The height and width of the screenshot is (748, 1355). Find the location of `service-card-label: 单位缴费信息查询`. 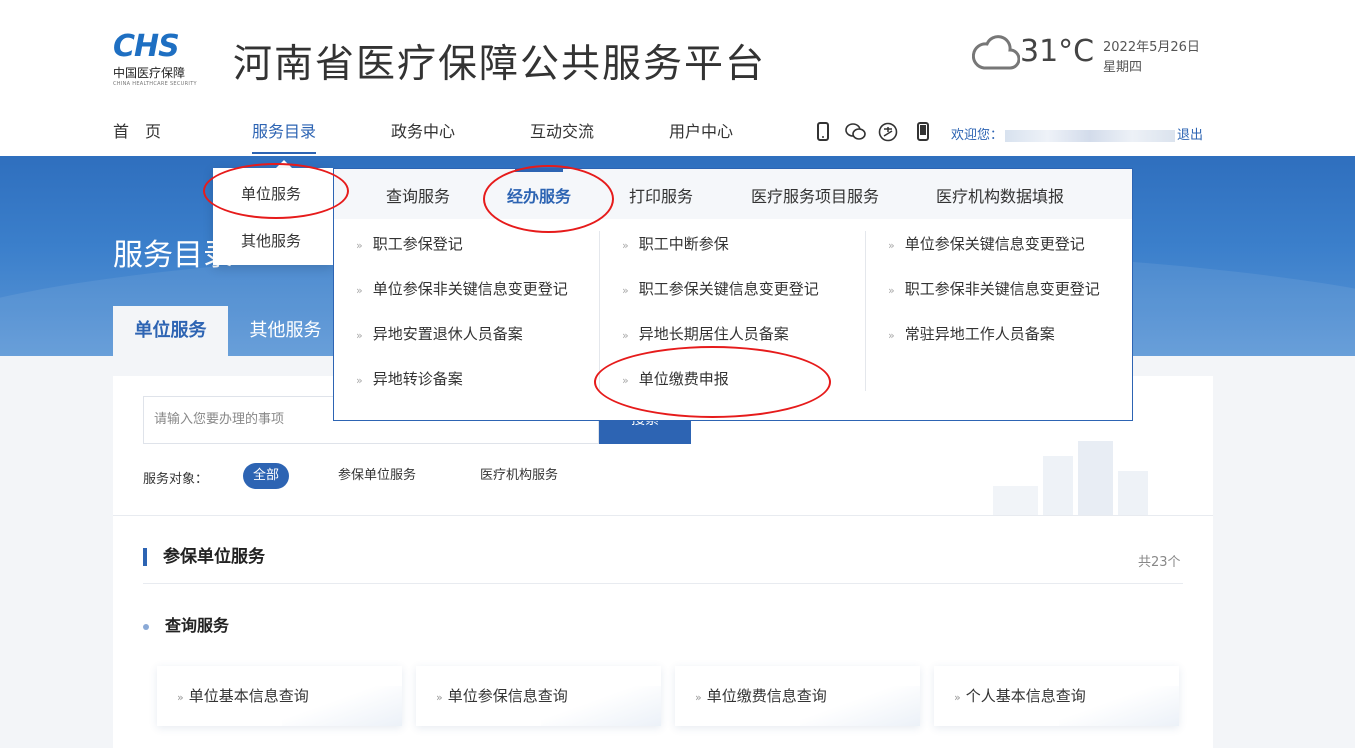

service-card-label: 单位缴费信息查询 is located at coordinates (766, 696).